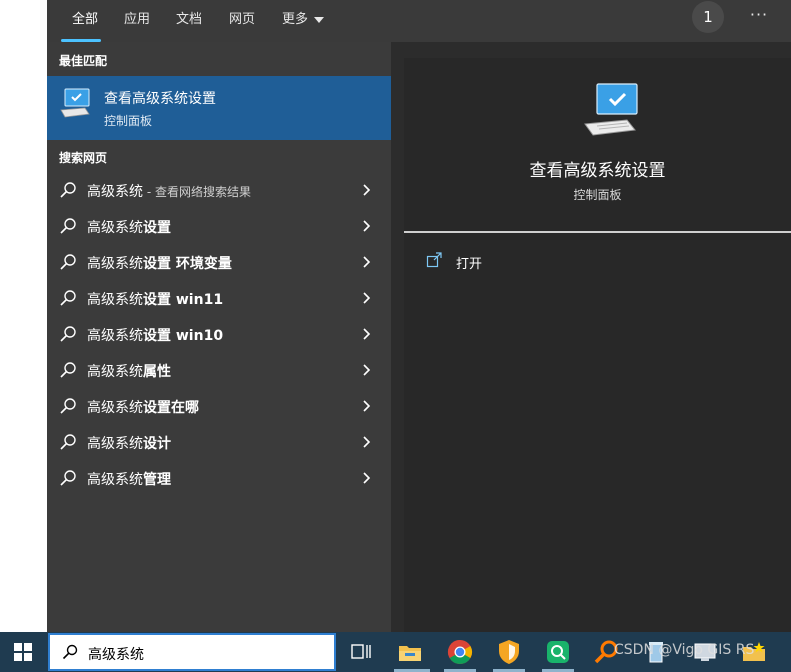  Describe the element at coordinates (183, 336) in the screenshot. I see `suggestion-completion: 设置 win10` at that location.